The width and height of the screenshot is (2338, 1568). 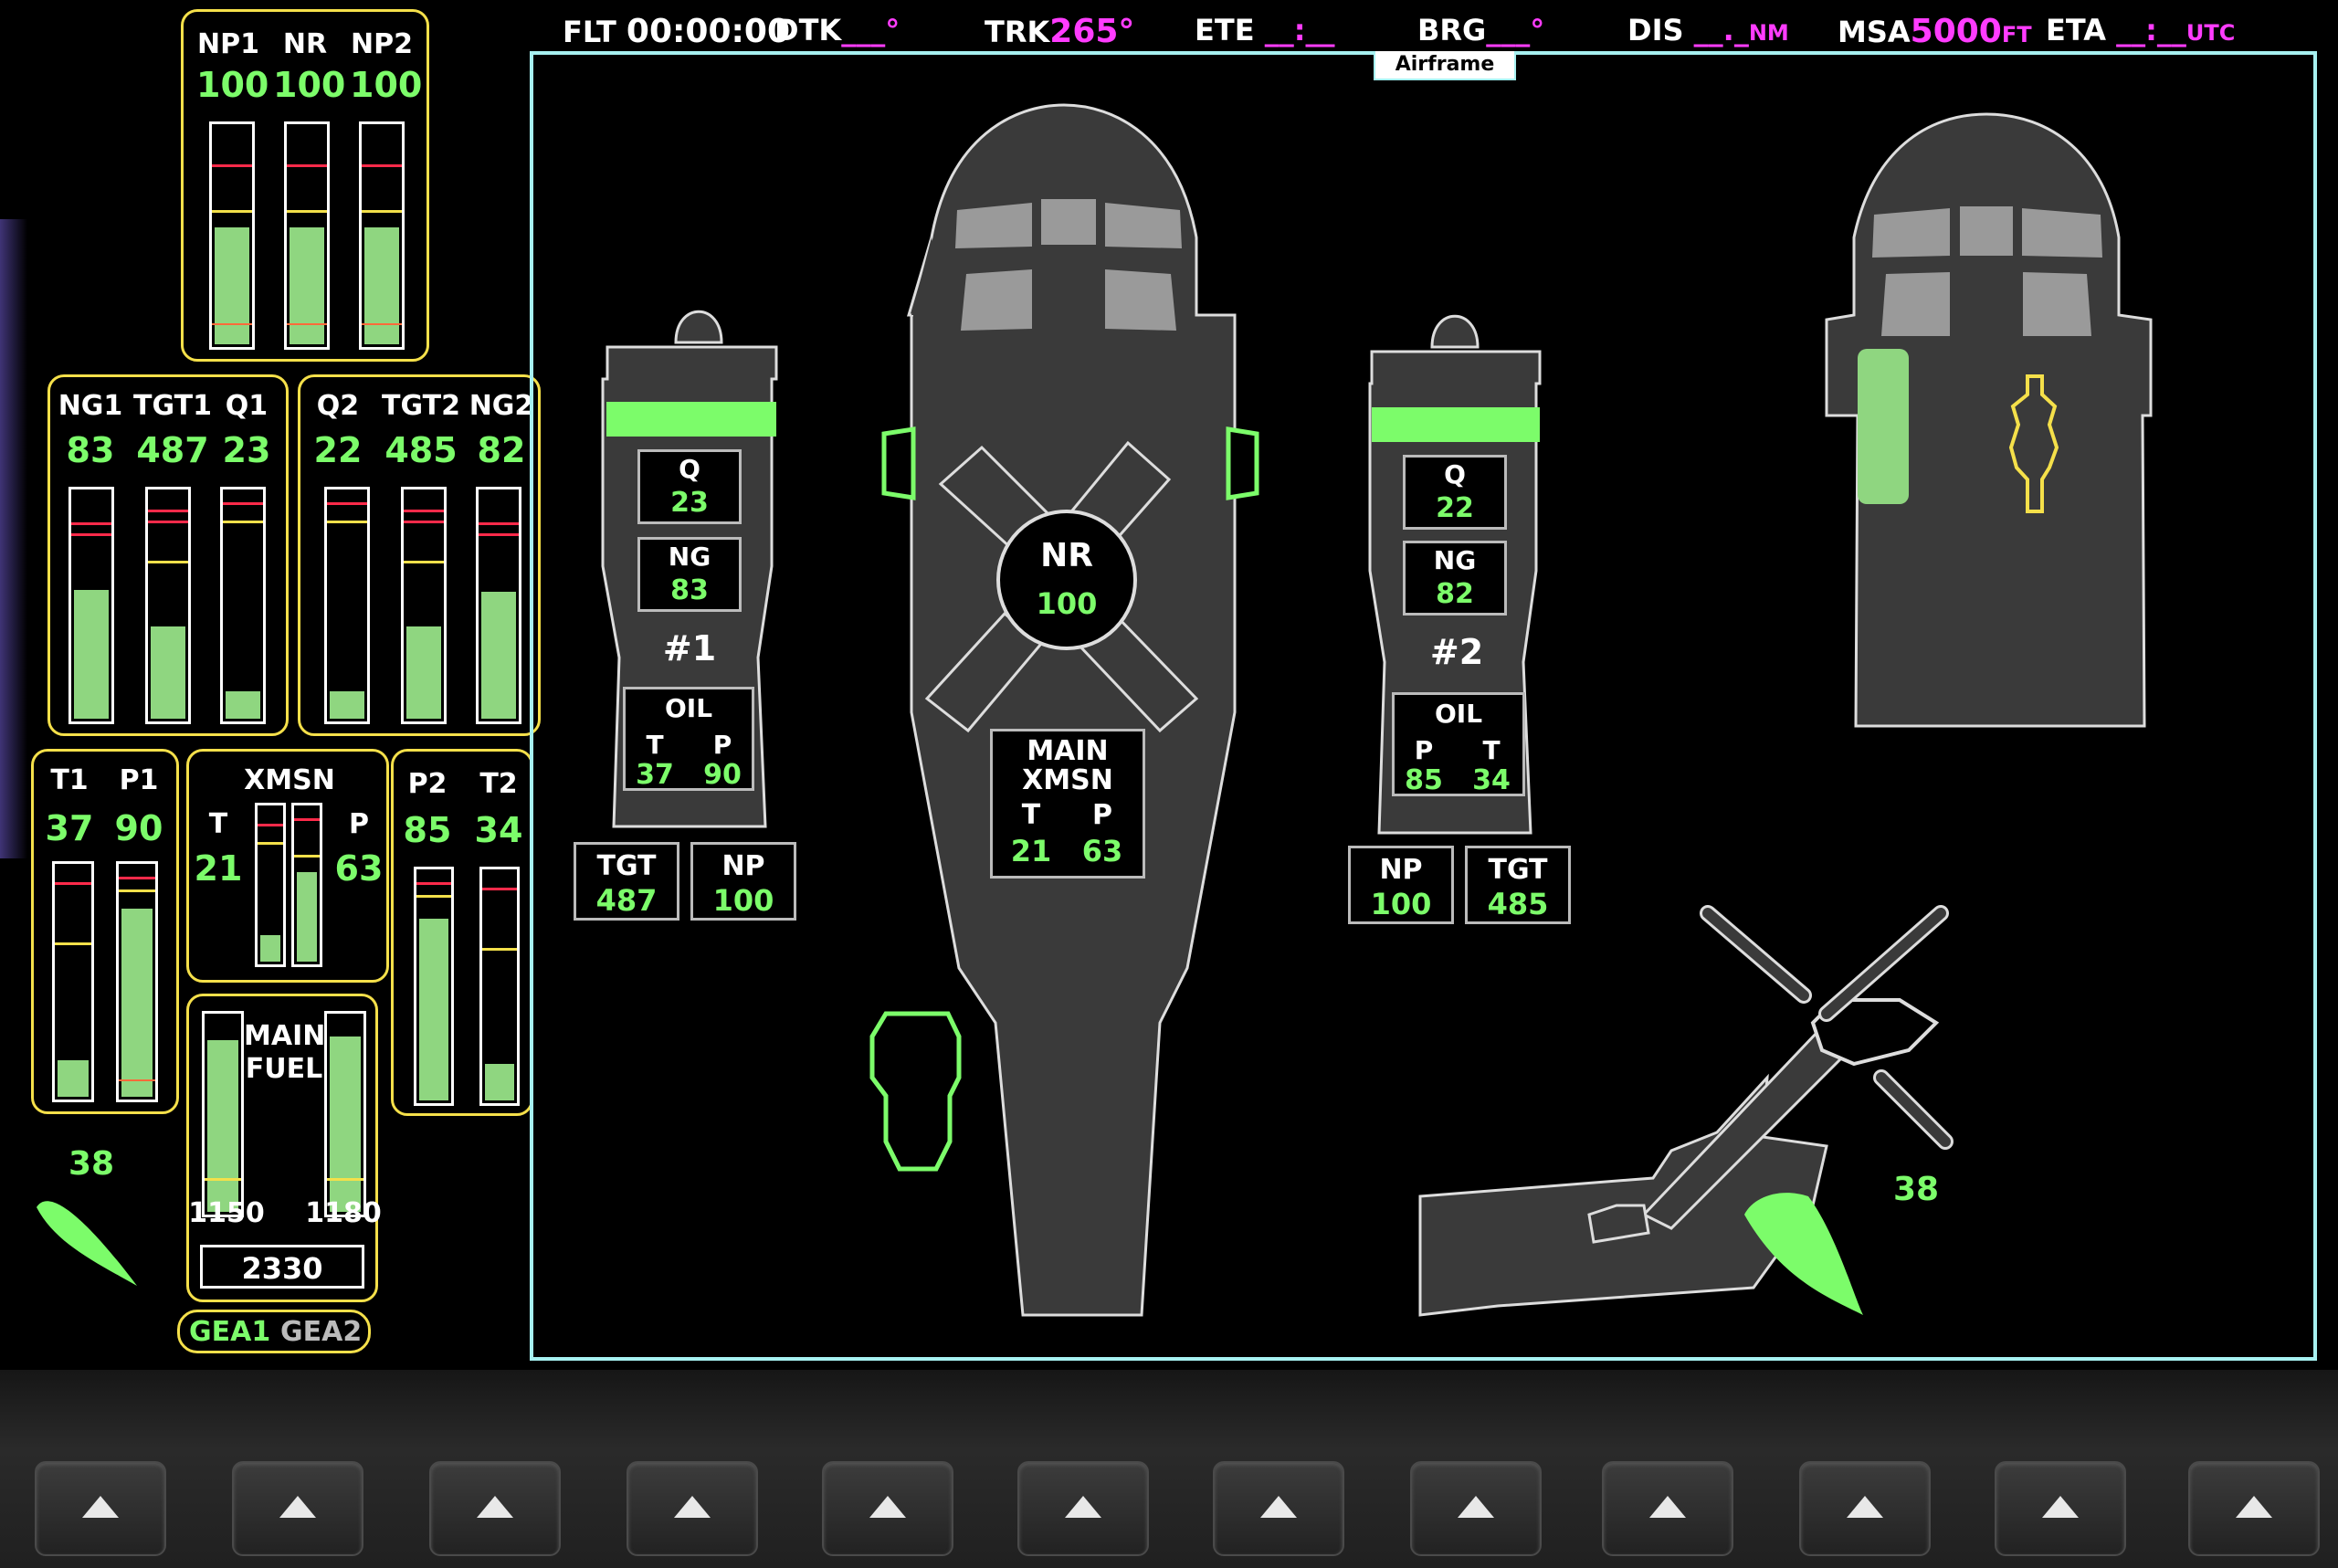 I want to click on engine1-oil-label: OIL, so click(x=688, y=708).